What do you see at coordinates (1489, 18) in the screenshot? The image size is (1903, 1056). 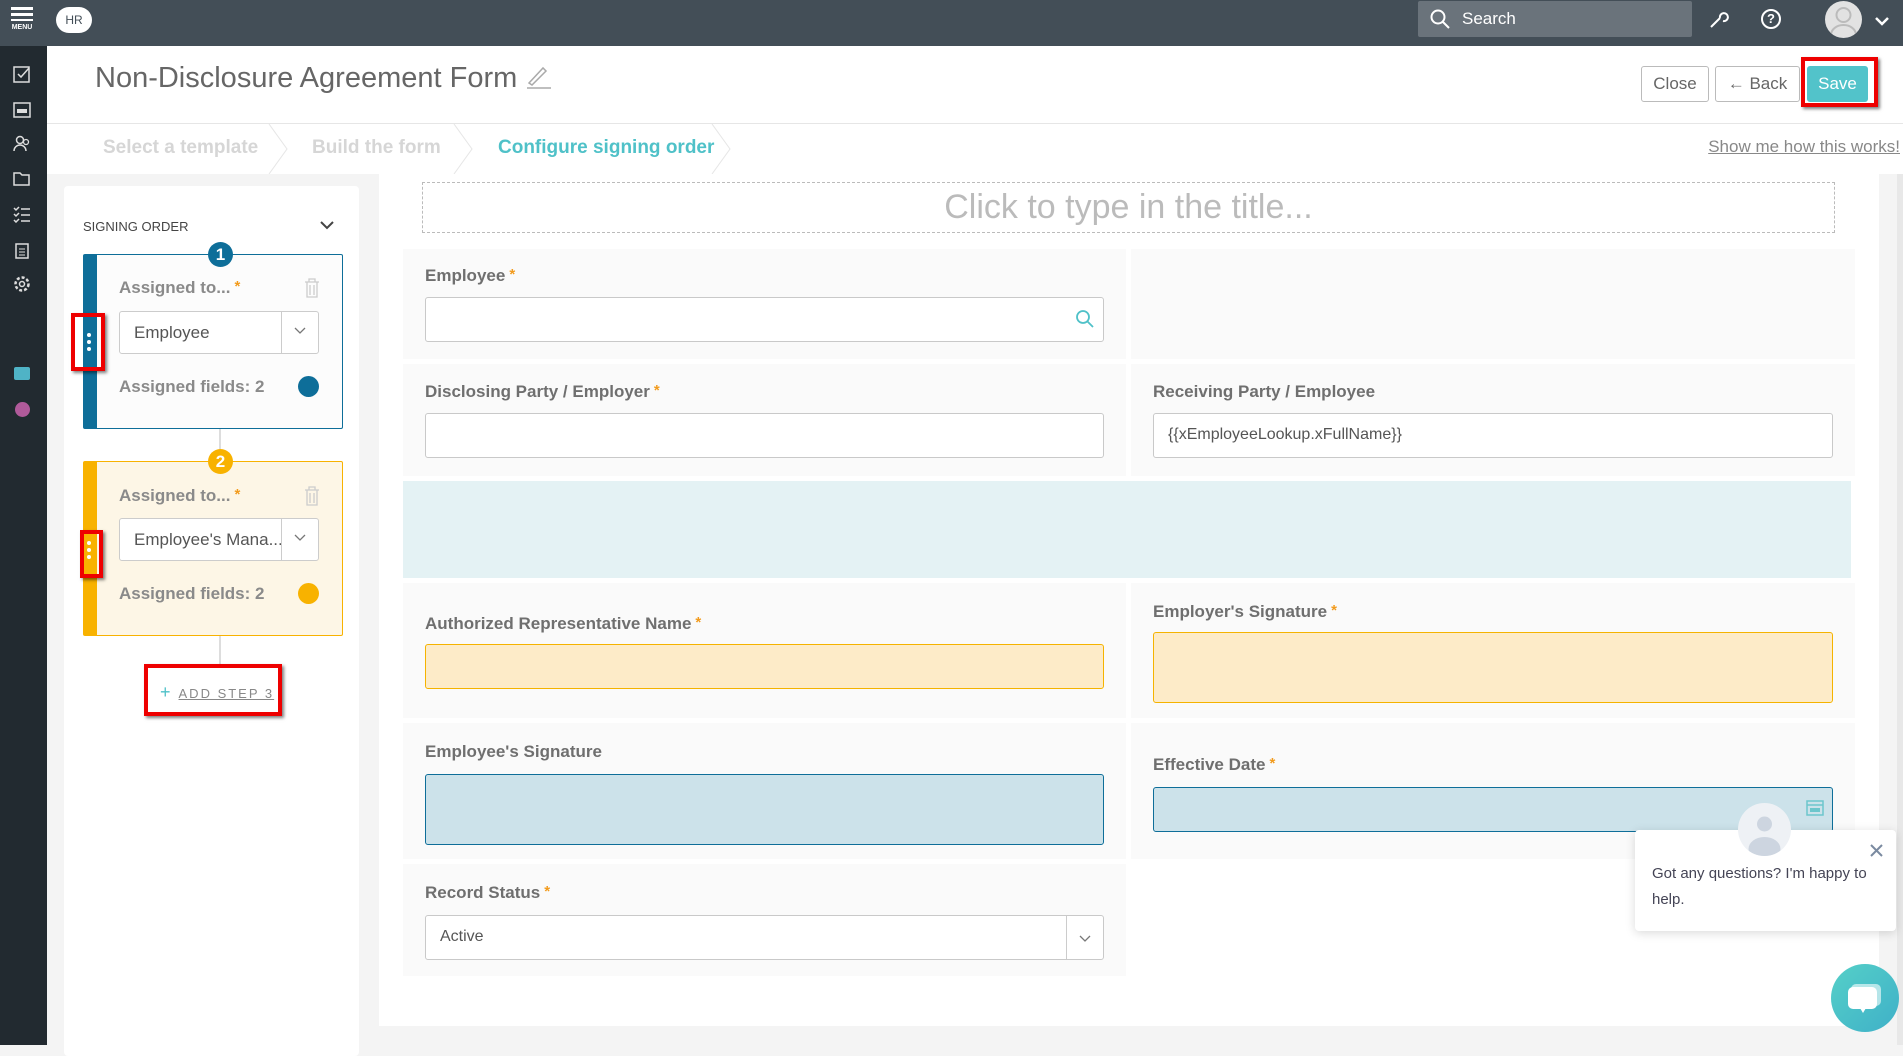 I see `search-placeholder: Search` at bounding box center [1489, 18].